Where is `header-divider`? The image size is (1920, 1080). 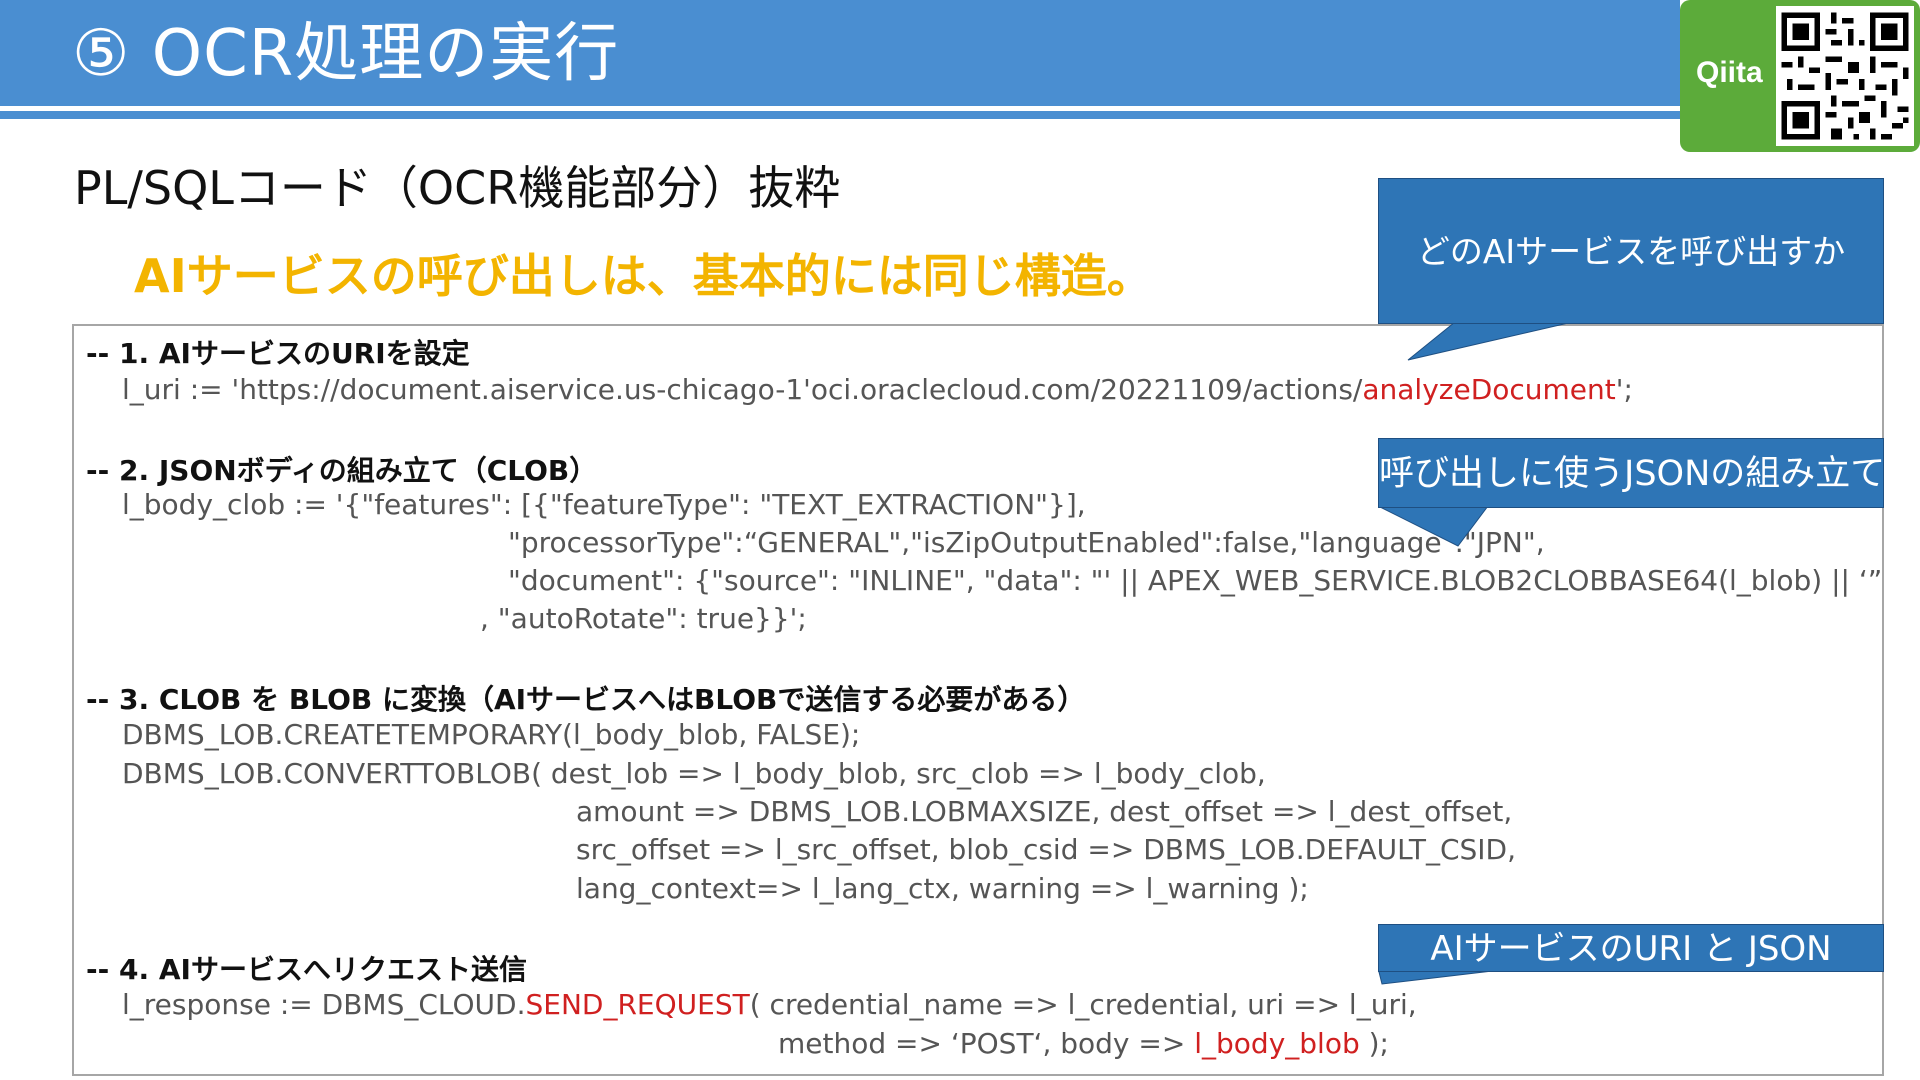 header-divider is located at coordinates (840, 115).